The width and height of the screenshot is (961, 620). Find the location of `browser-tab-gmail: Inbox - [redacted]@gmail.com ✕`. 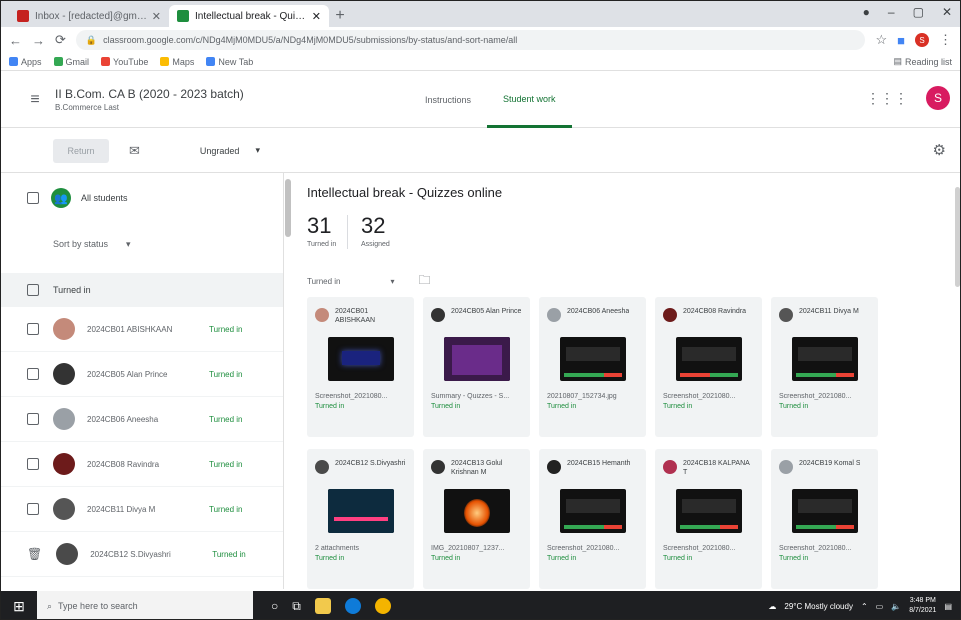

browser-tab-gmail: Inbox - [redacted]@gmail.com ✕ is located at coordinates (89, 16).